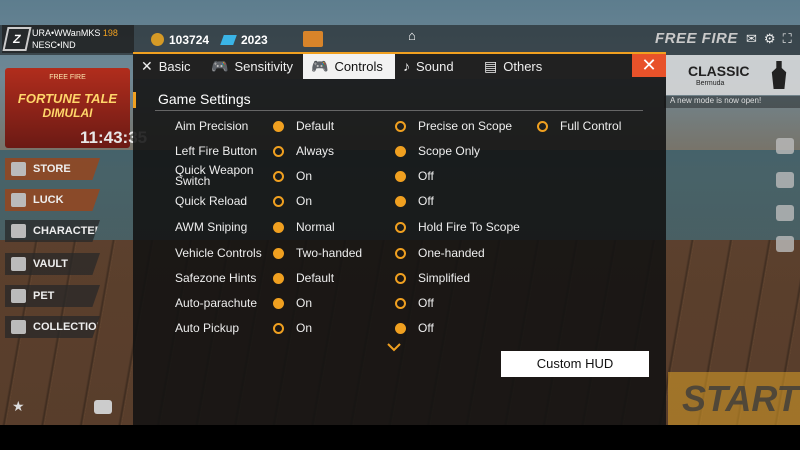  I want to click on menu-collection: COLLECTION, so click(52, 327).